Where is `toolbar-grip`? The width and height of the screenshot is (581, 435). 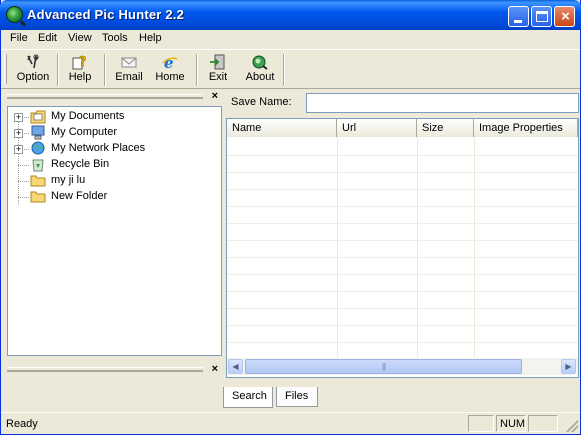
toolbar-grip is located at coordinates (5, 69).